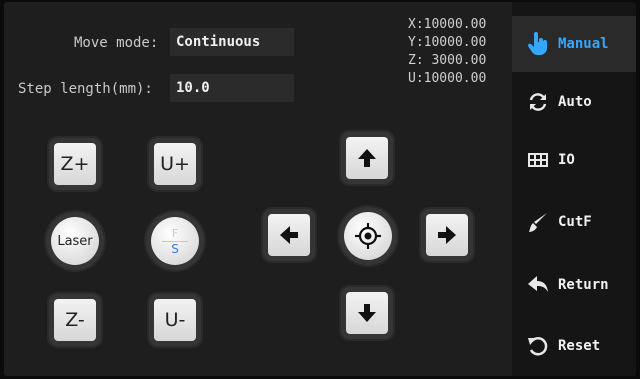 This screenshot has width=640, height=379. I want to click on sidebar-item-auto: Auto, so click(574, 102).